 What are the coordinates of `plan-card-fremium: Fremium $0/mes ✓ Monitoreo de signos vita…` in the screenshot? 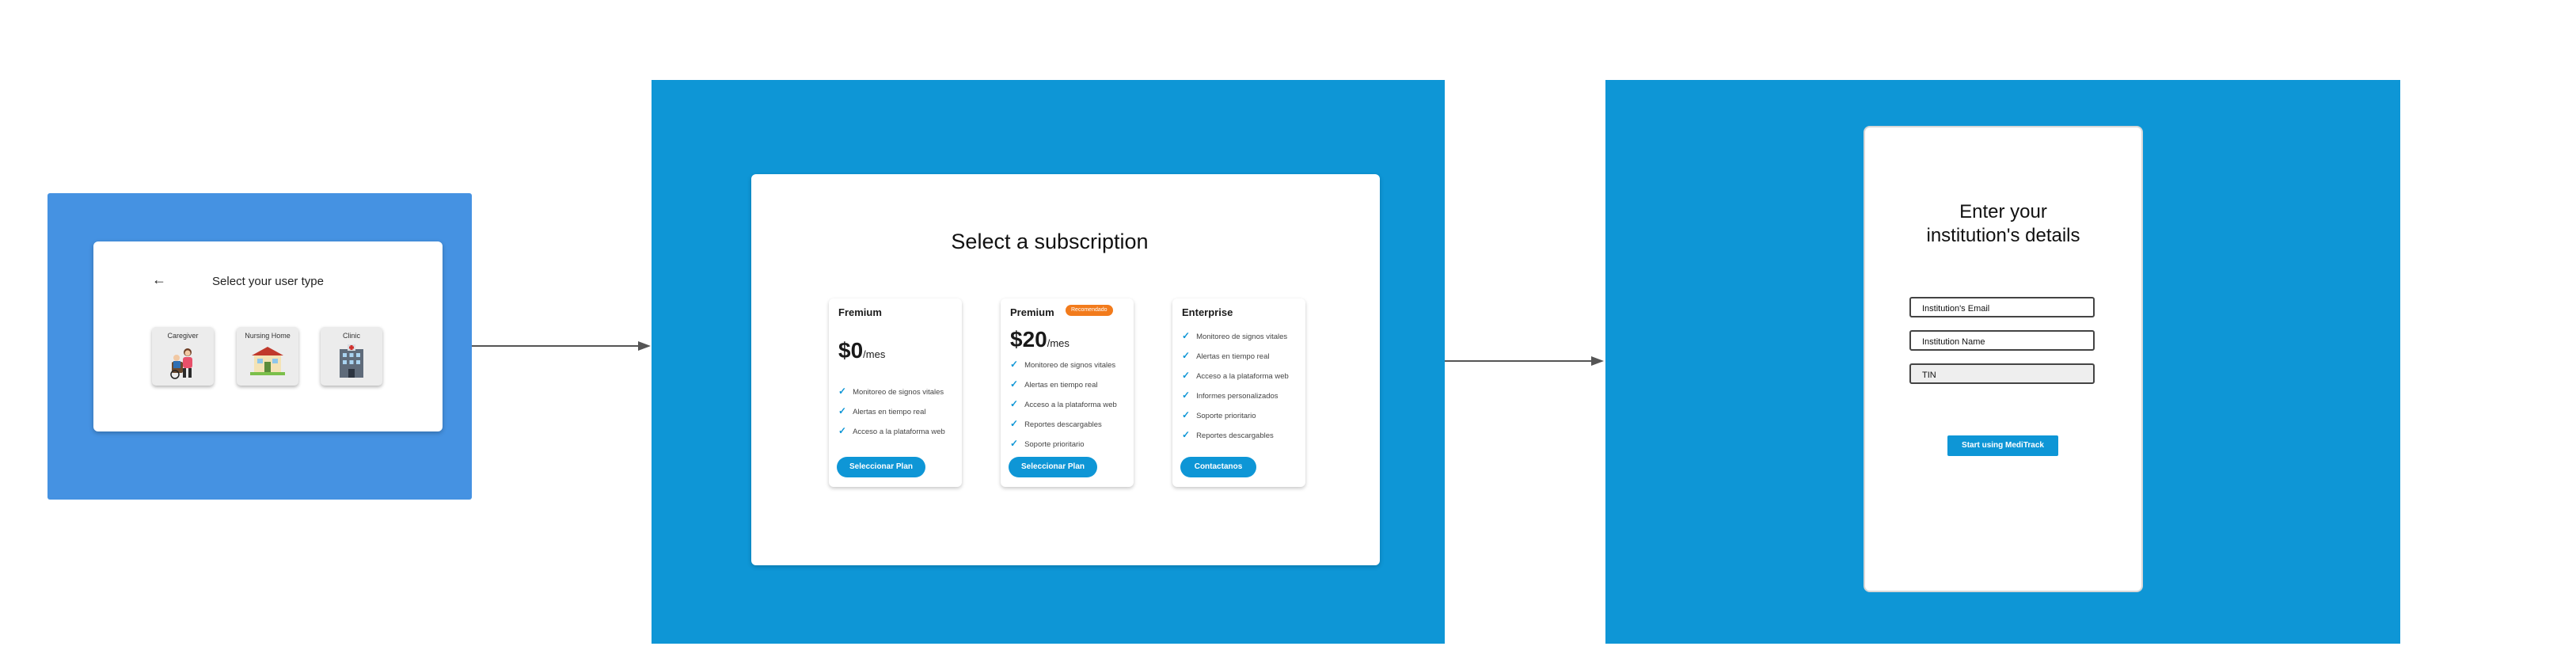 It's located at (896, 392).